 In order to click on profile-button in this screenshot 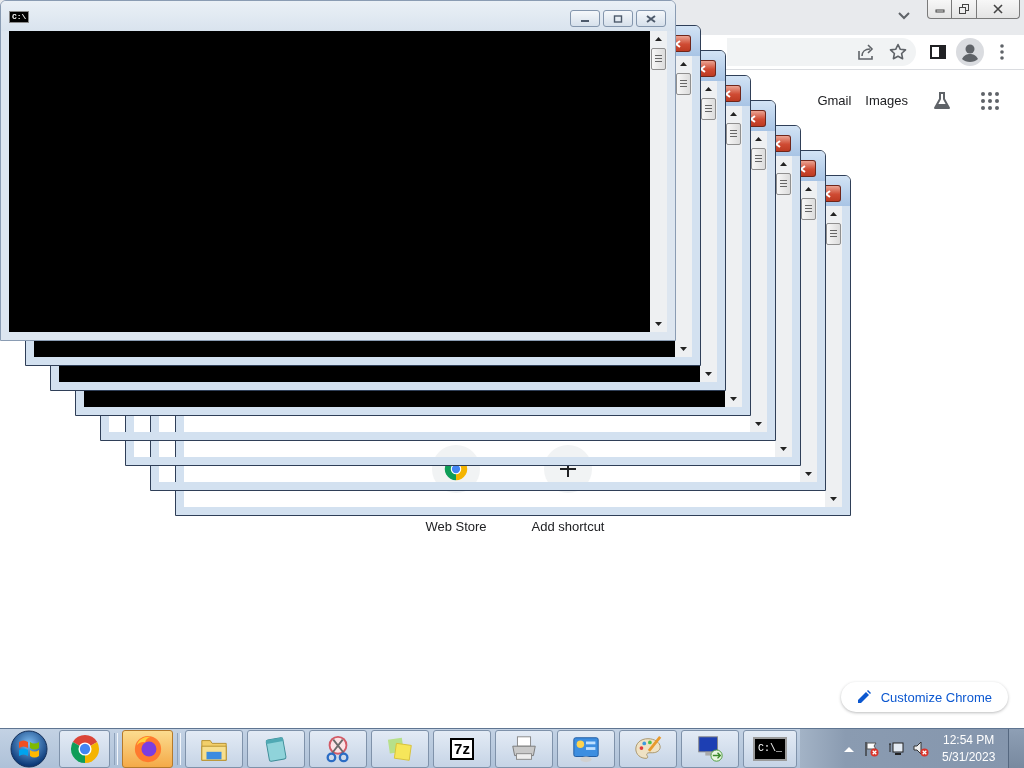, I will do `click(970, 52)`.